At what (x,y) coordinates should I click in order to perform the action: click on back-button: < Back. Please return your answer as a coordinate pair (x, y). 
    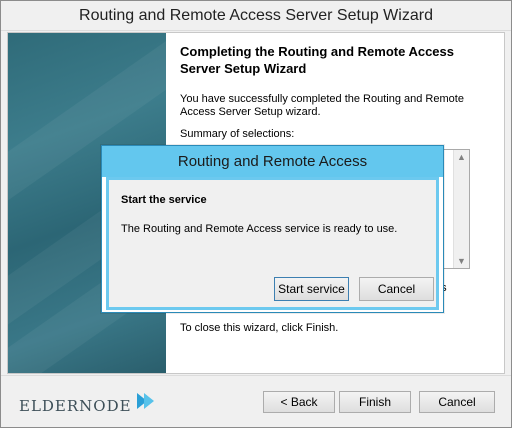
    Looking at the image, I should click on (299, 402).